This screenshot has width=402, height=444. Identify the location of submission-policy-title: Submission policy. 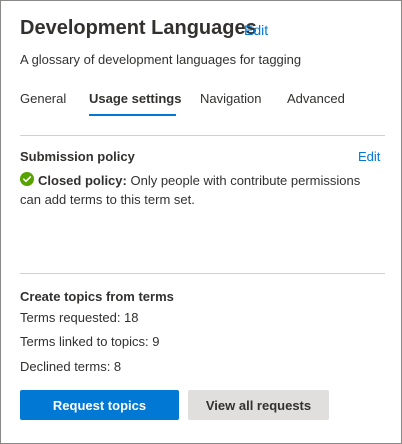
(77, 156).